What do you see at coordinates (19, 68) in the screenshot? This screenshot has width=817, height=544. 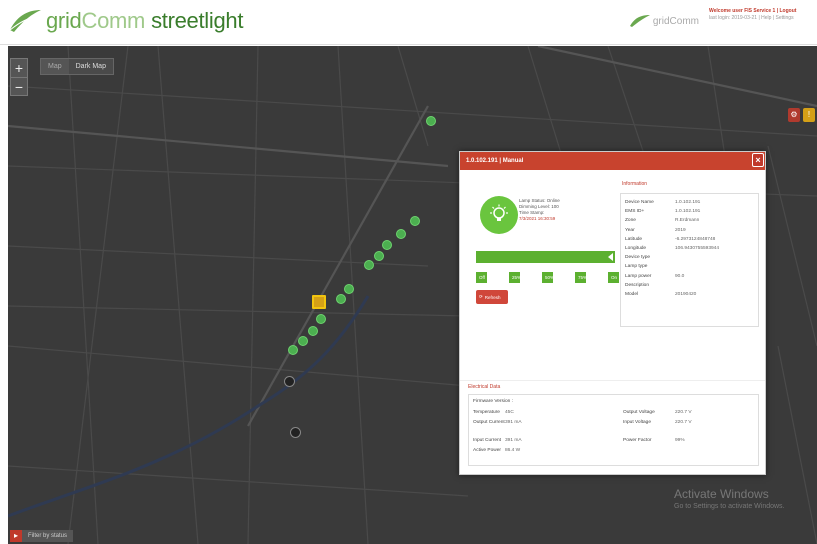 I see `zoom-in-button: +` at bounding box center [19, 68].